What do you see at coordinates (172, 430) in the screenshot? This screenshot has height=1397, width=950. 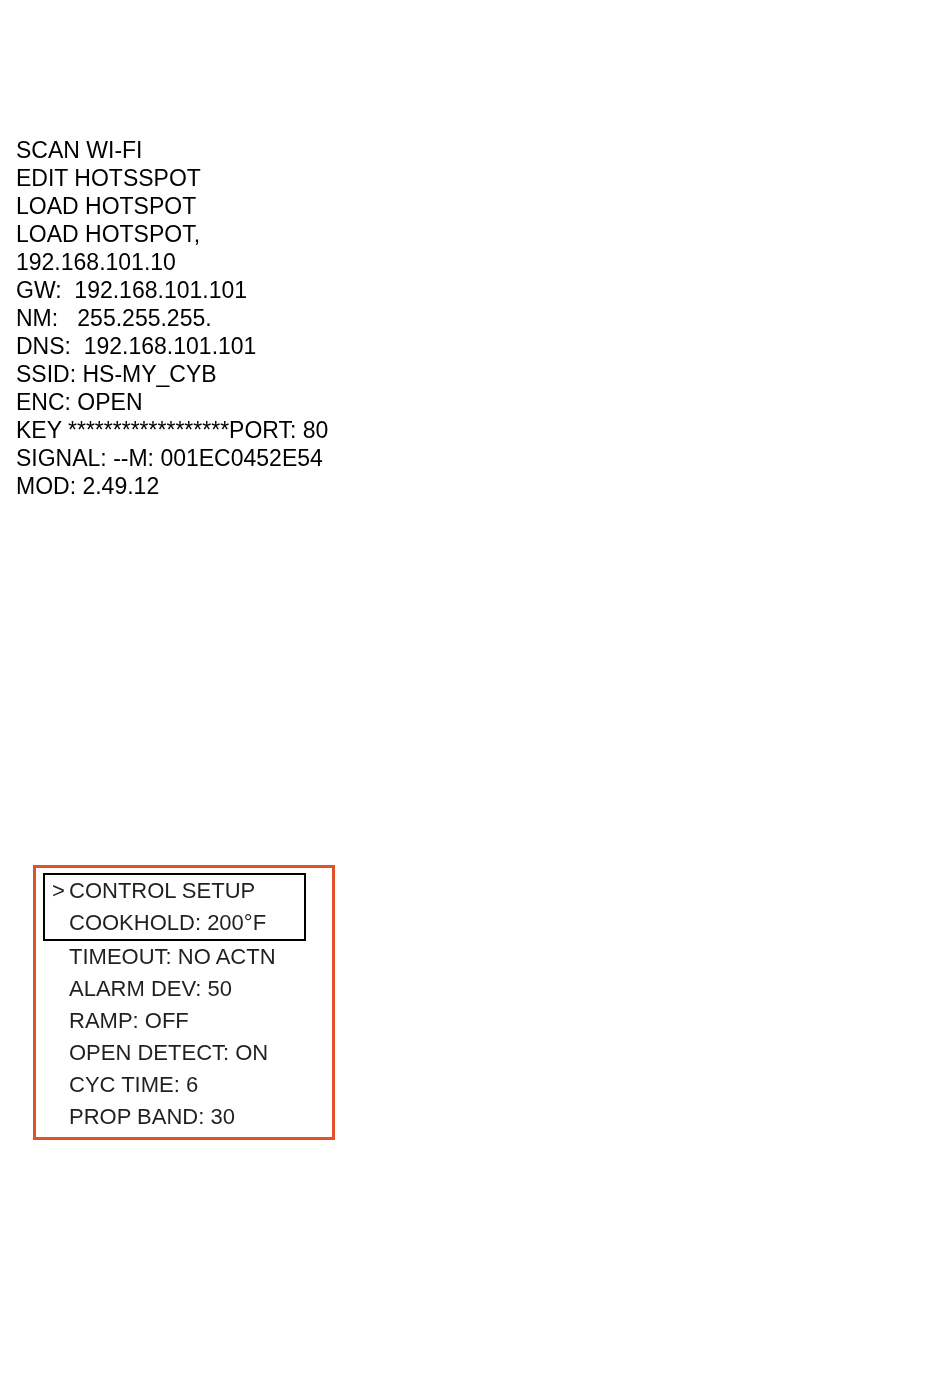 I see `screen-text-line: KEY ******************PORT: 80` at bounding box center [172, 430].